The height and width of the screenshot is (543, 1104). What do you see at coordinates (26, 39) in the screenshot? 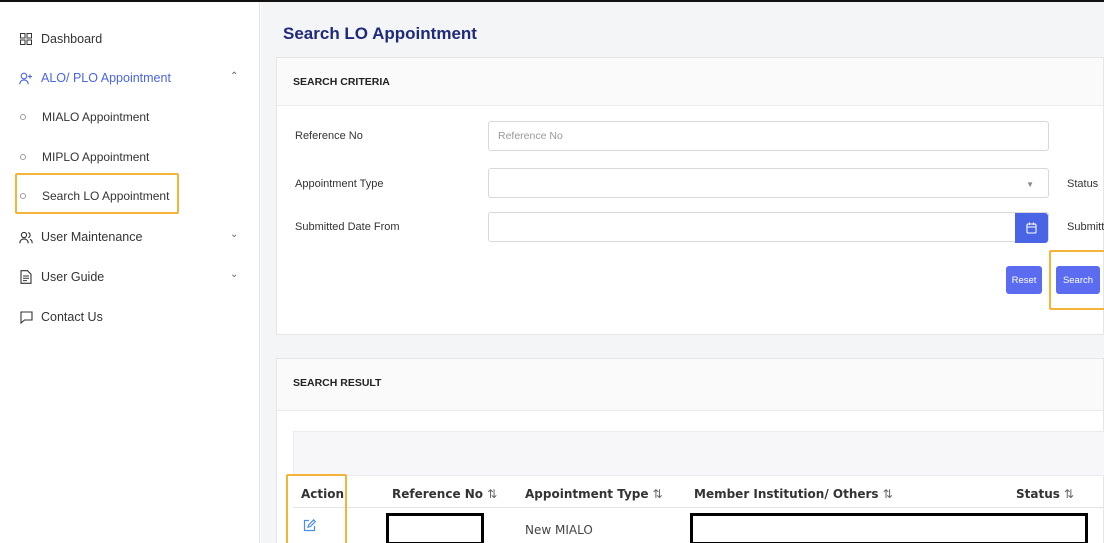
I see `dashboard-grid-icon` at bounding box center [26, 39].